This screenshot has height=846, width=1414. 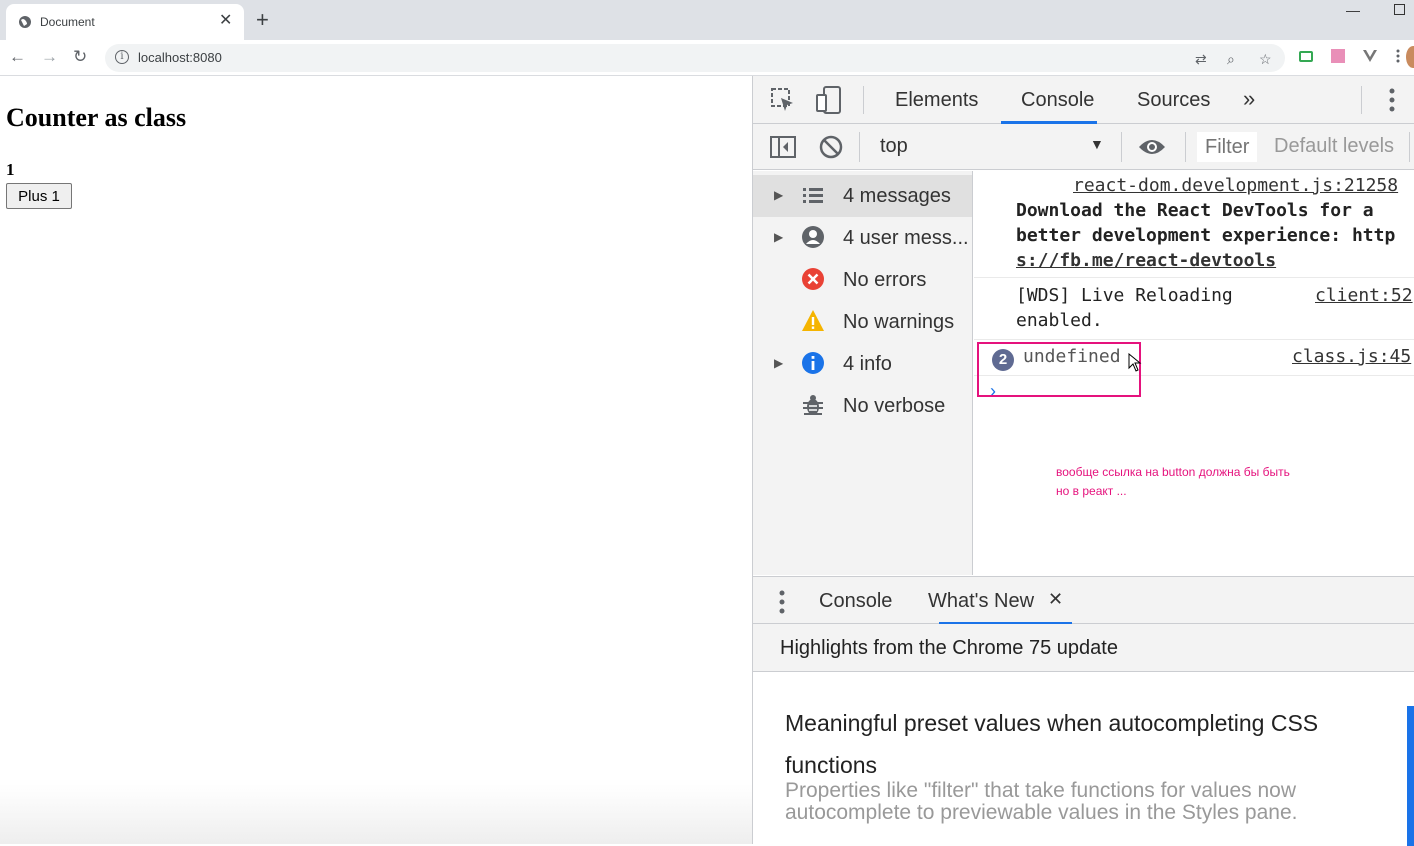 I want to click on tab-sources: Sources, so click(x=1173, y=100).